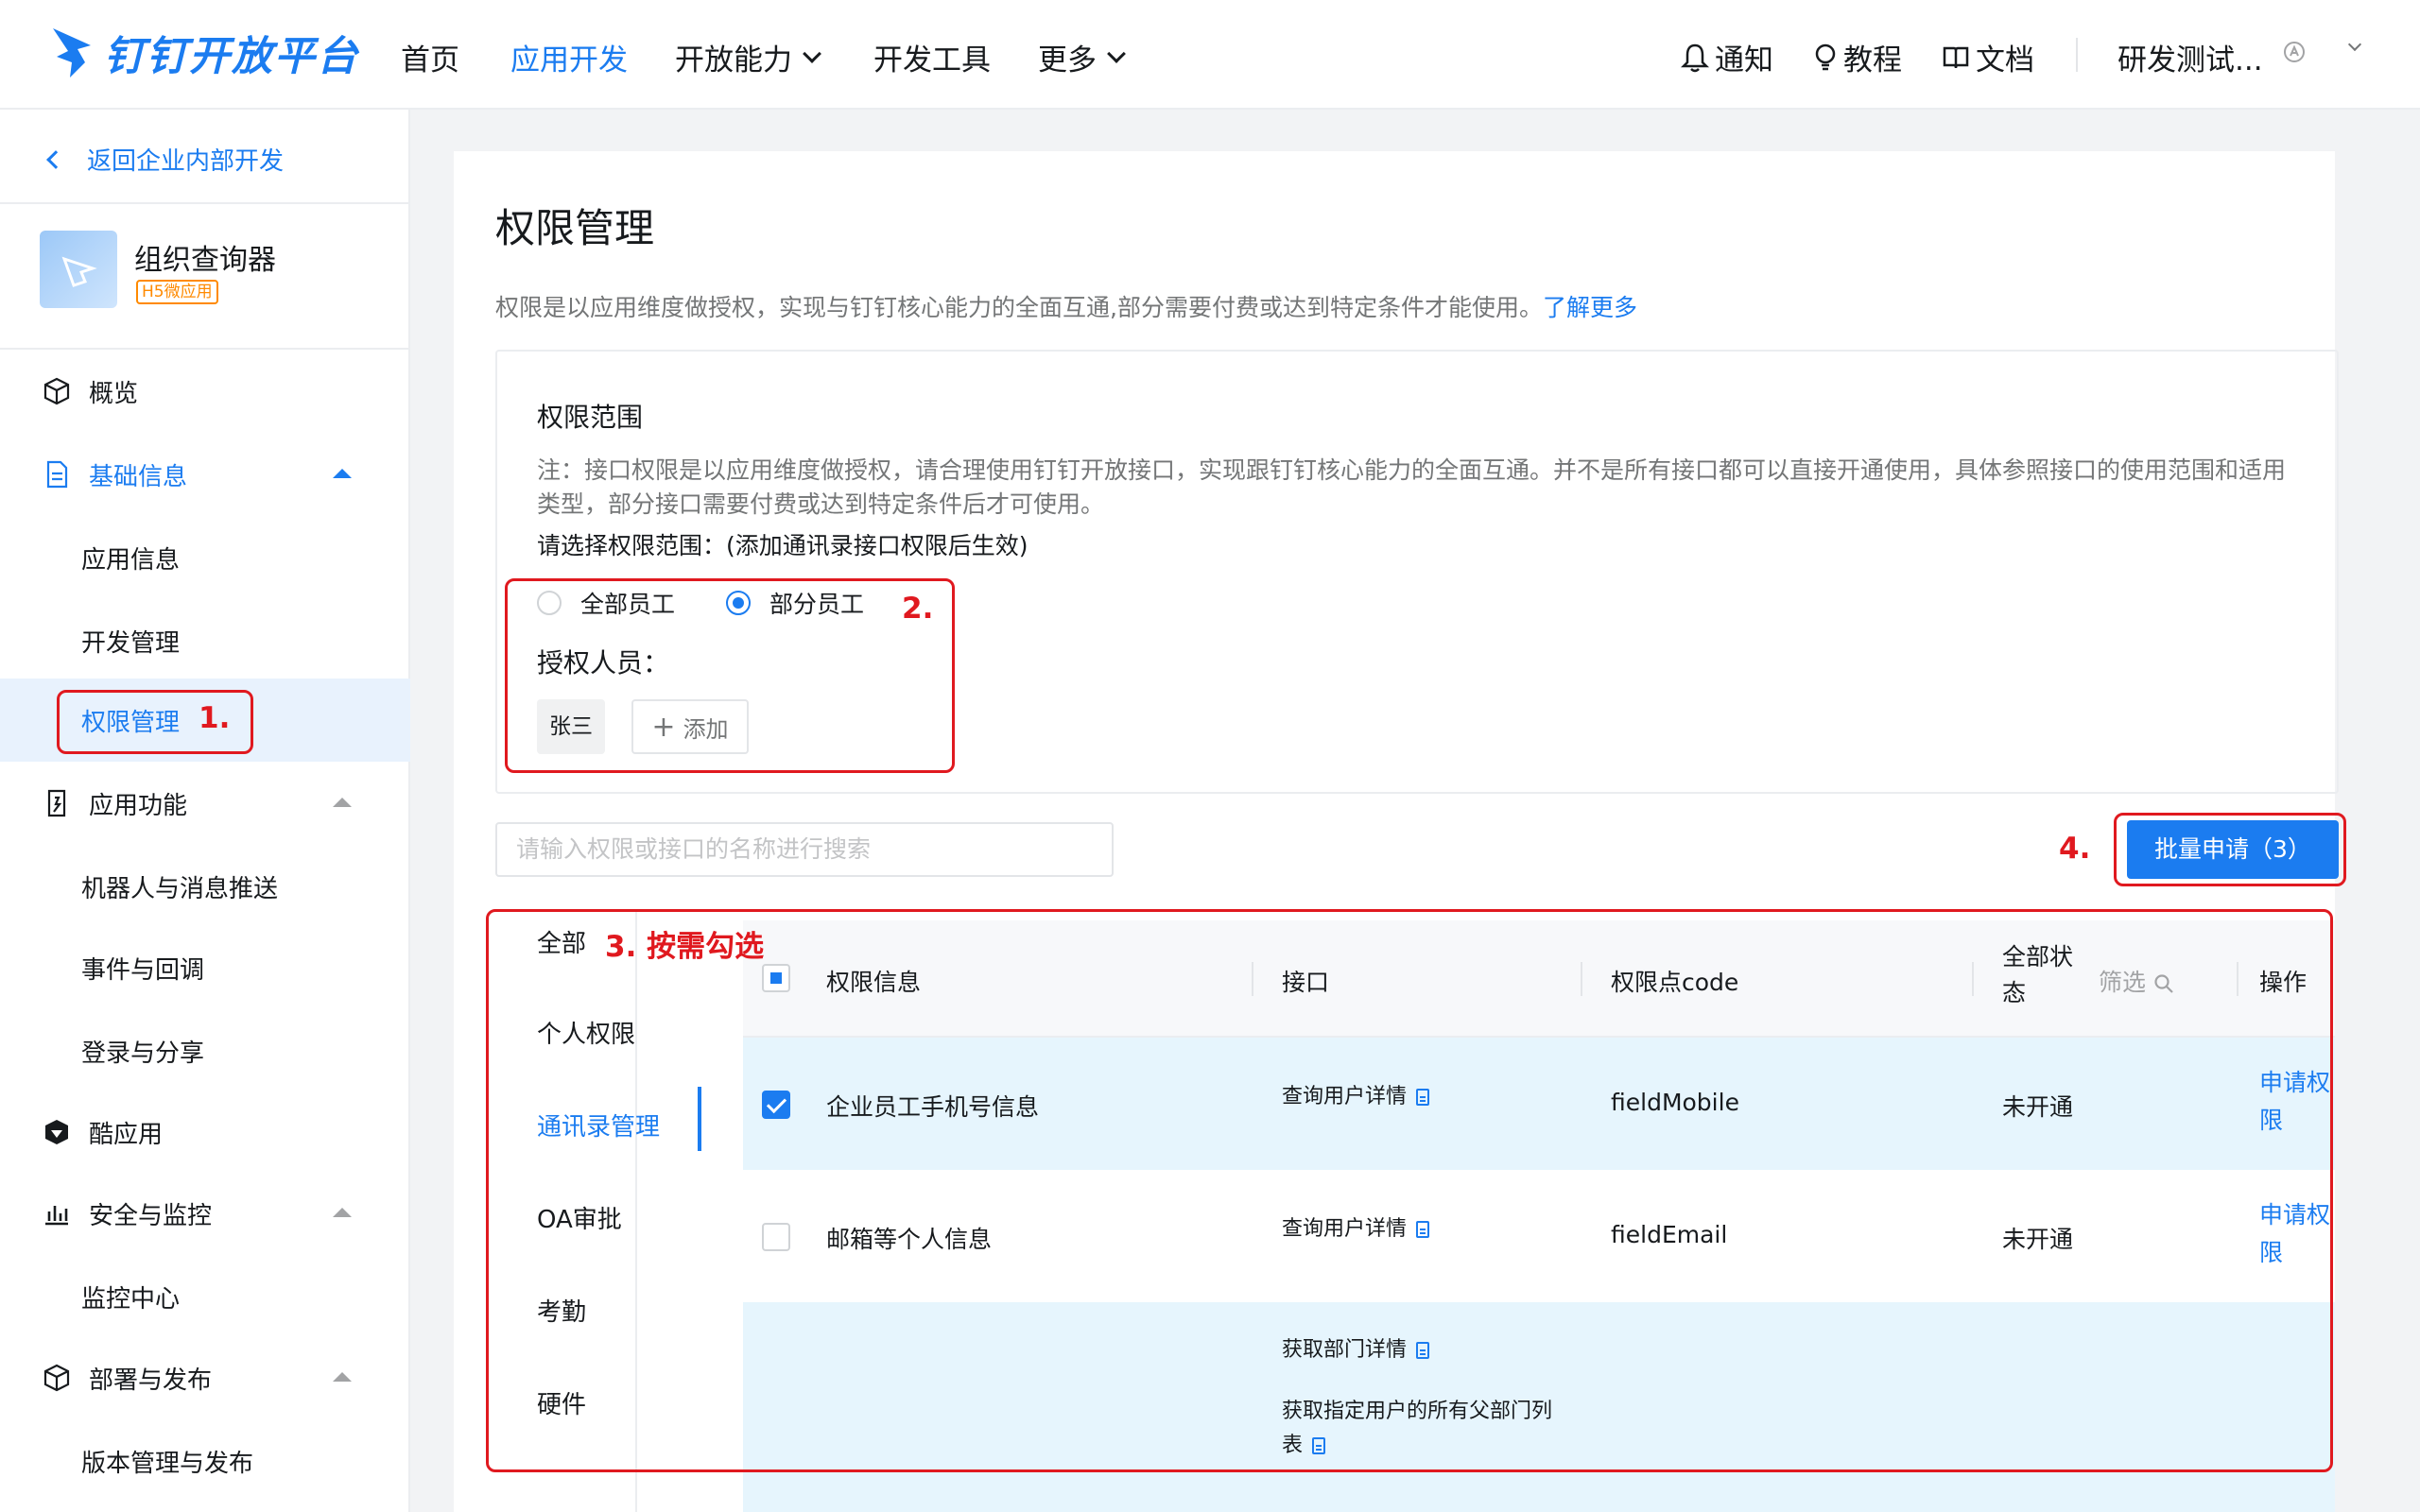 This screenshot has width=2420, height=1512. Describe the element at coordinates (782, 545) in the screenshot. I see `scope-question: 请选择权限范围：(添加通讯录接口权限后生效)` at that location.